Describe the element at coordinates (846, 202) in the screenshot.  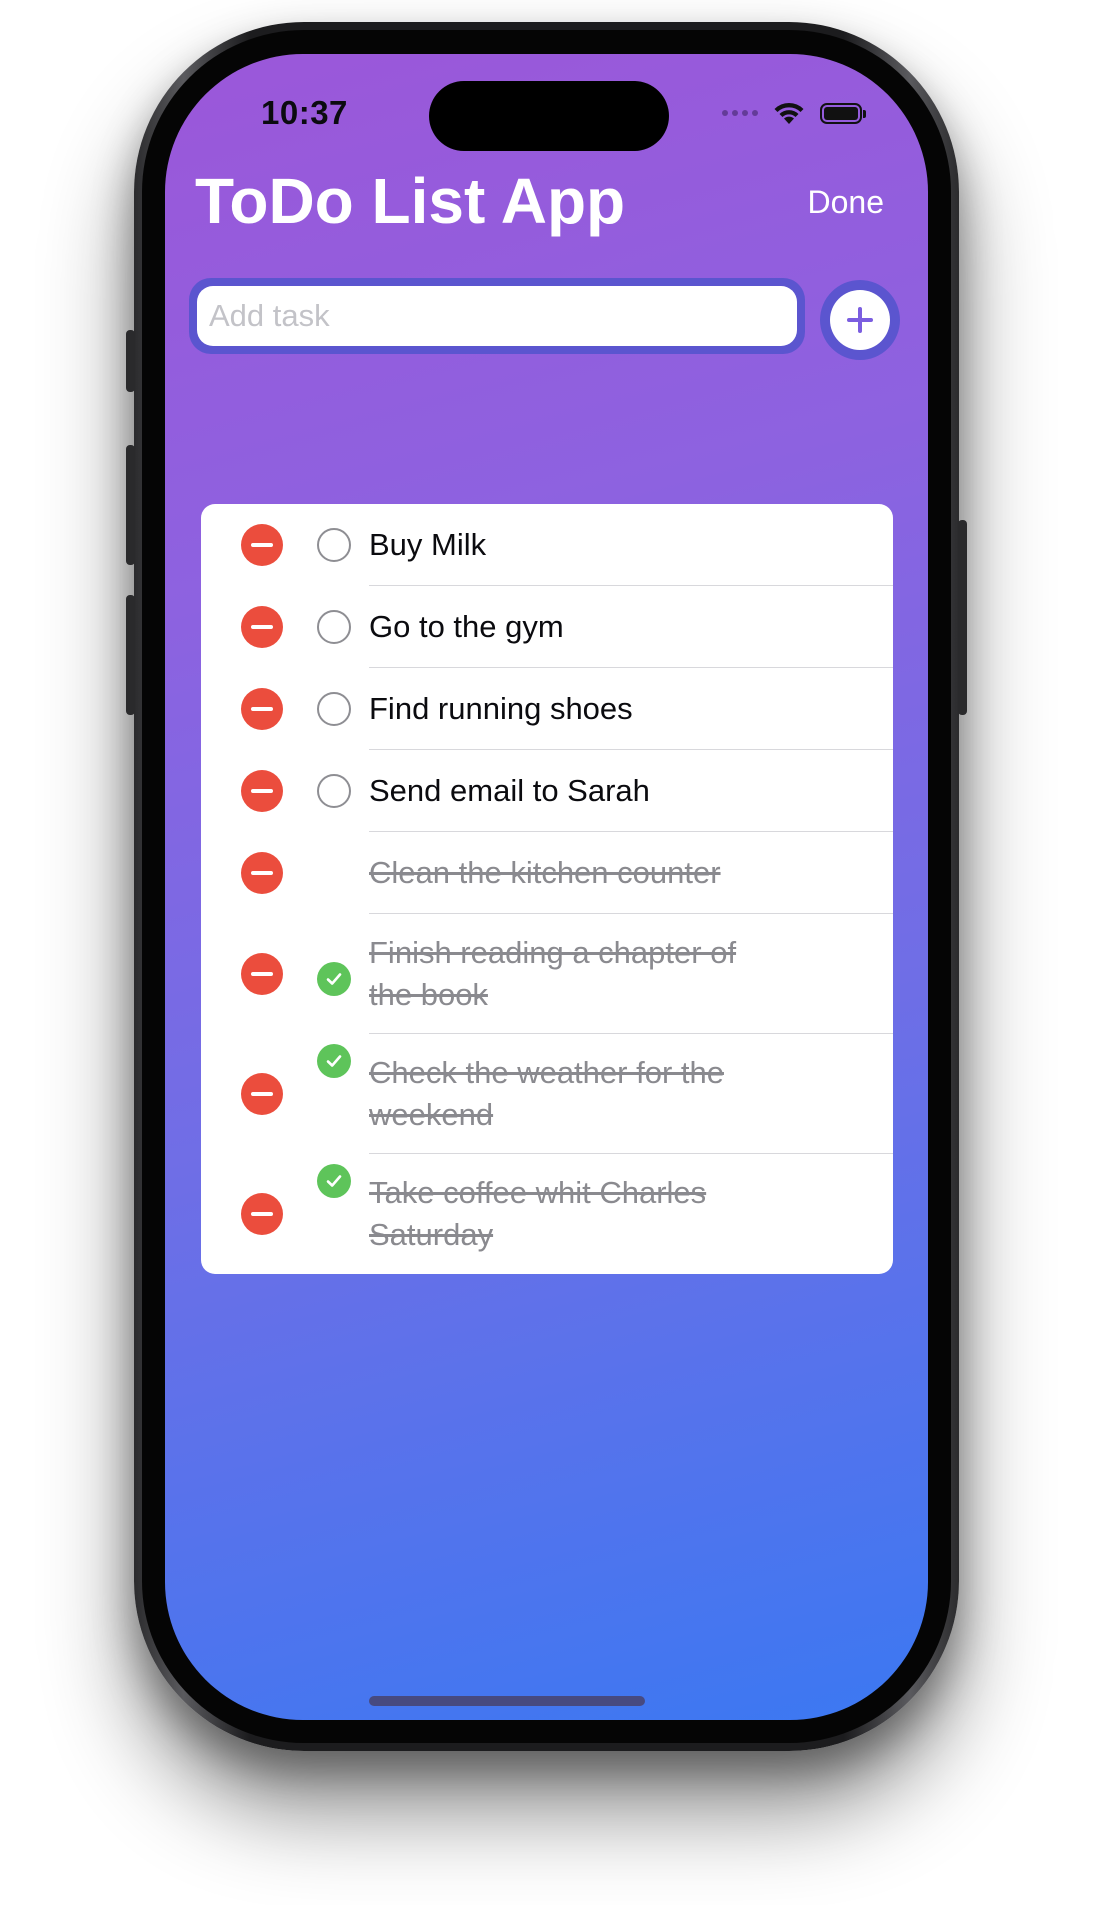
I see `done-button: Done` at that location.